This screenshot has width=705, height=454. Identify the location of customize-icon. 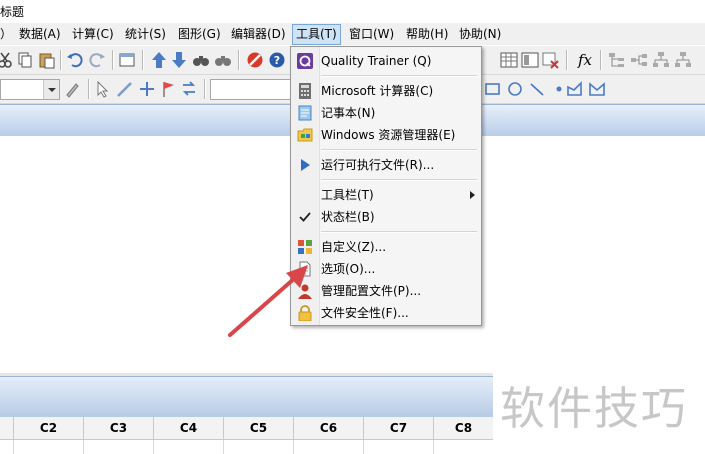
(305, 247).